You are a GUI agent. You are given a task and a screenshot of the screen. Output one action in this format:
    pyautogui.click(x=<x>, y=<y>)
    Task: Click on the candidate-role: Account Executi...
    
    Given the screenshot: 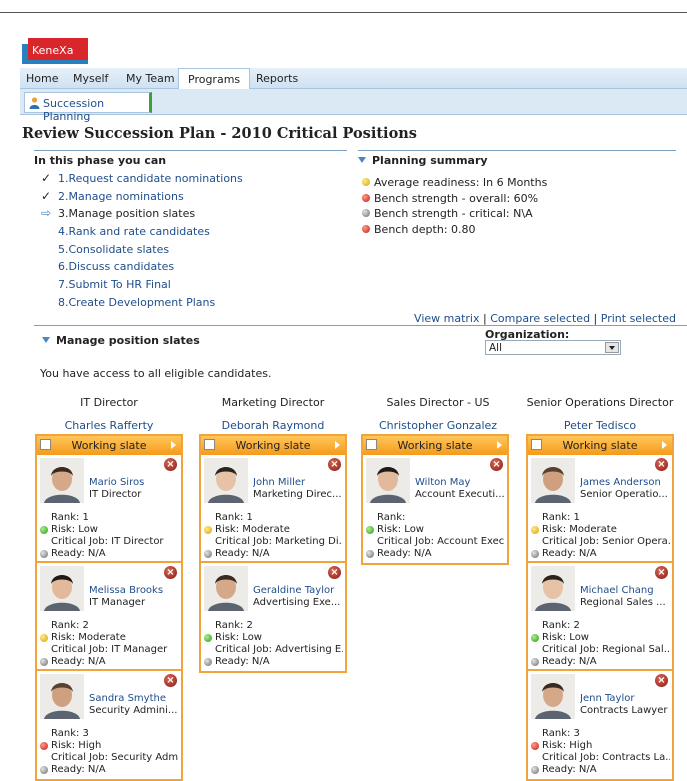 What is the action you would take?
    pyautogui.click(x=460, y=494)
    